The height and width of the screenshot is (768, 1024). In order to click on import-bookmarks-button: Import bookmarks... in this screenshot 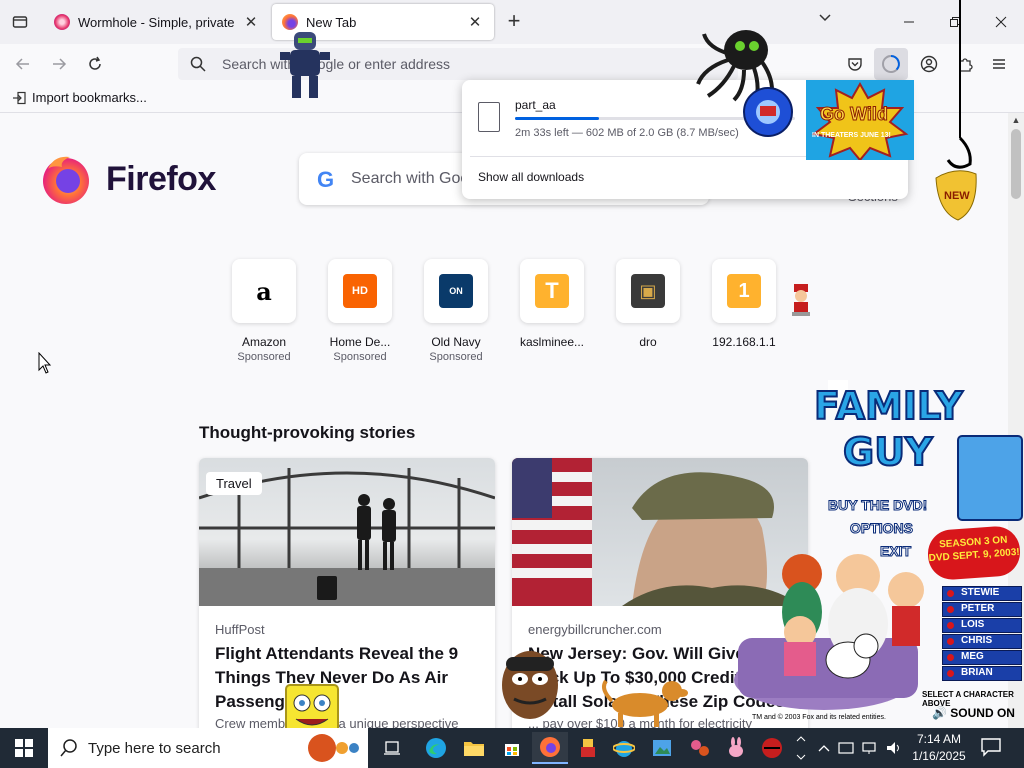, I will do `click(79, 97)`.